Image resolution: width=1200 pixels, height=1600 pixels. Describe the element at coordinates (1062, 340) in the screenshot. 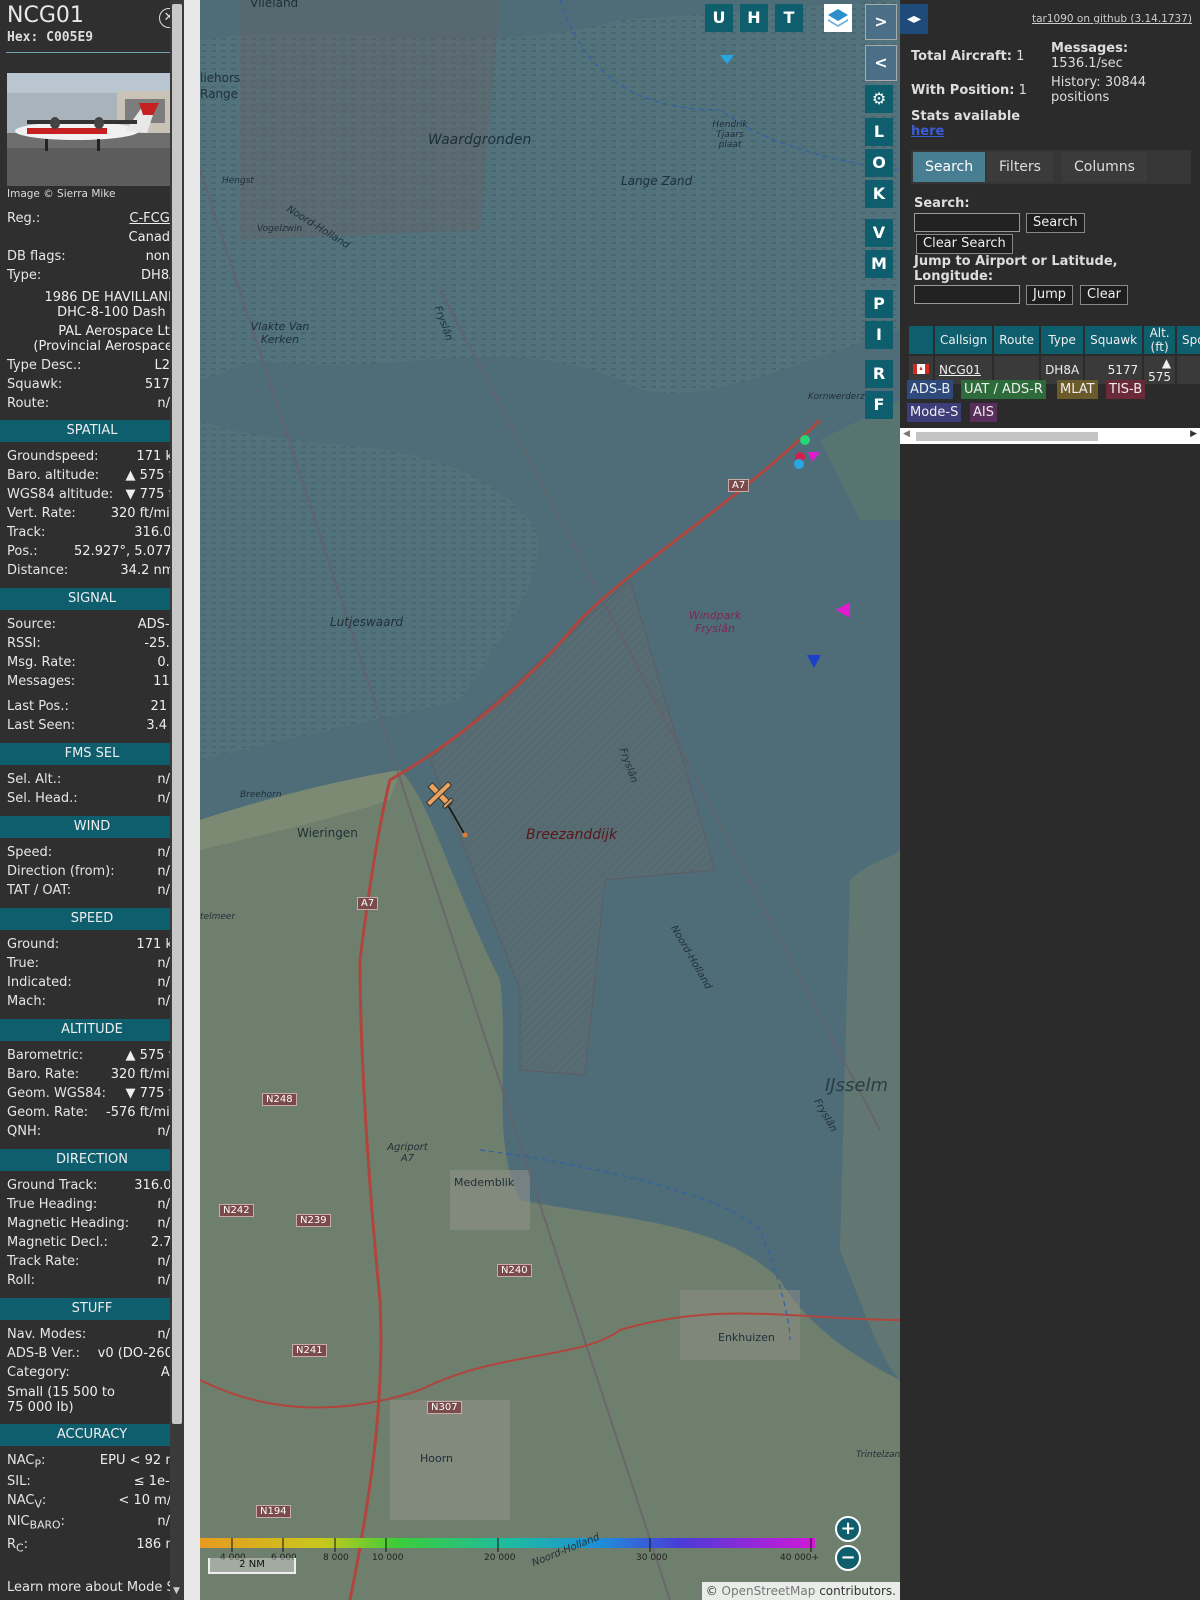

I see `col-header-type: Type` at that location.